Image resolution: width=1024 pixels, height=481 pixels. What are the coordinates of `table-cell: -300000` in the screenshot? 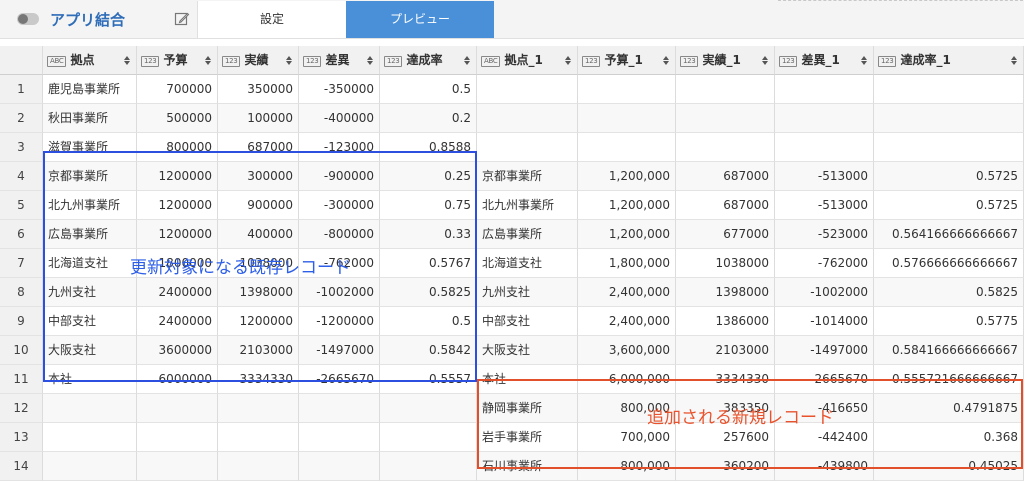 It's located at (339, 205).